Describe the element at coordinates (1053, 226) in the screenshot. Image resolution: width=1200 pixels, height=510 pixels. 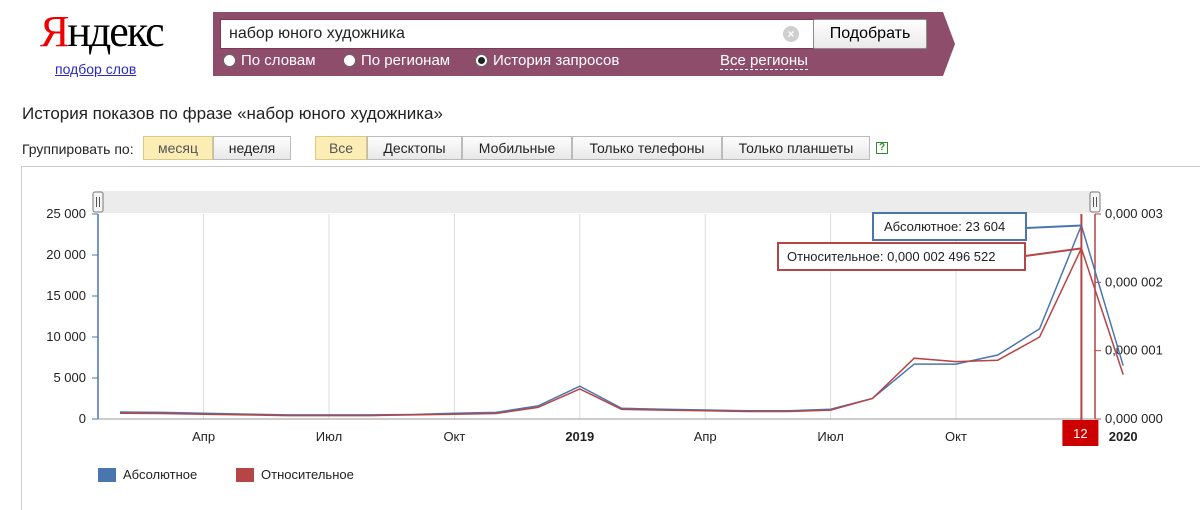
I see `tooltip-absolute-pointer` at that location.